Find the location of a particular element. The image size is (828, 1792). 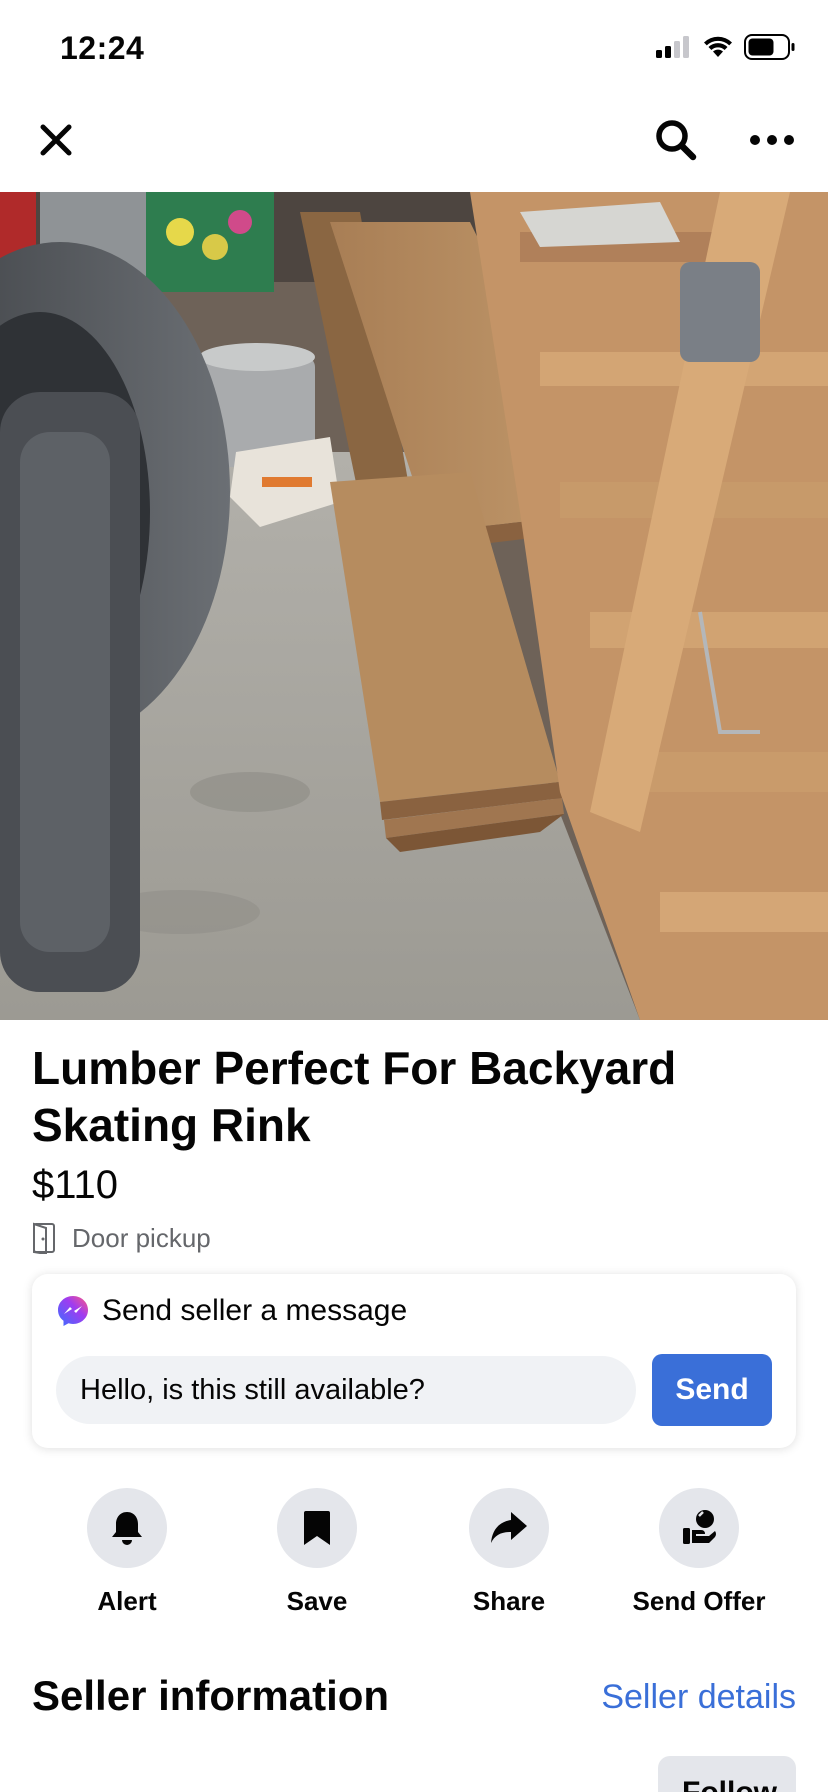

share-button-circle is located at coordinates (509, 1528).